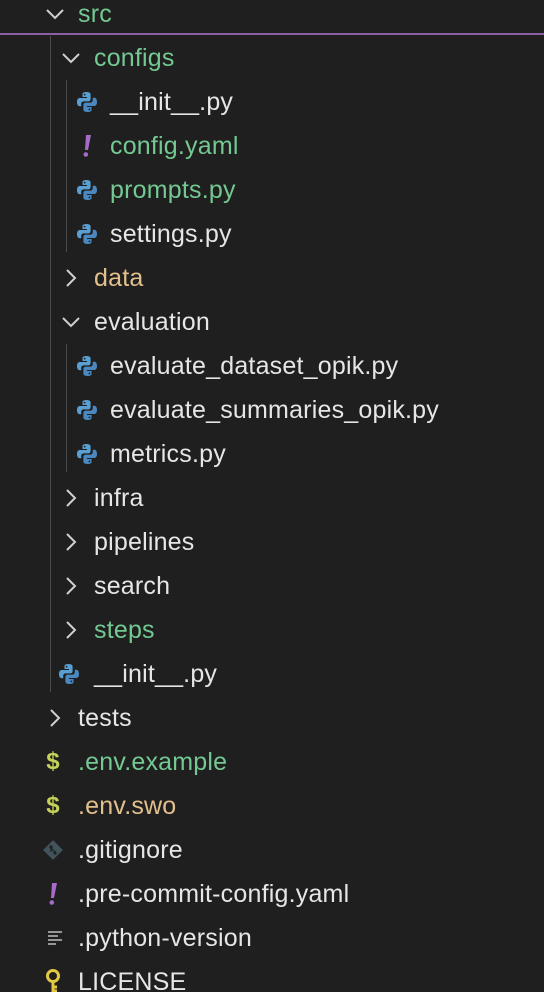  I want to click on tree-file-evaluate-summaries: evaluate_summaries_opik.py, so click(272, 410).